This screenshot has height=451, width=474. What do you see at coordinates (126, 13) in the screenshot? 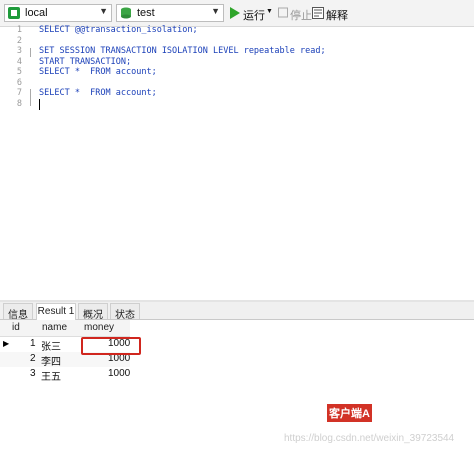
I see `database-icon` at bounding box center [126, 13].